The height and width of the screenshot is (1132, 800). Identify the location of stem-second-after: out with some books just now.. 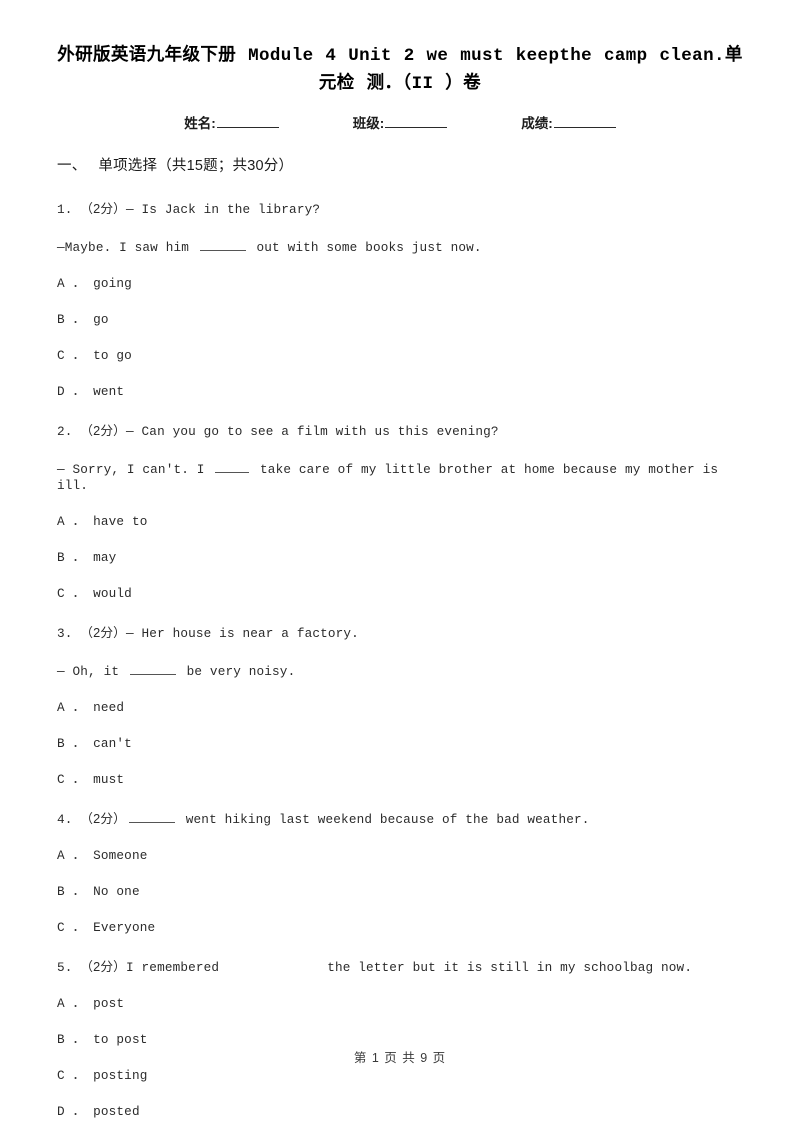
(365, 247).